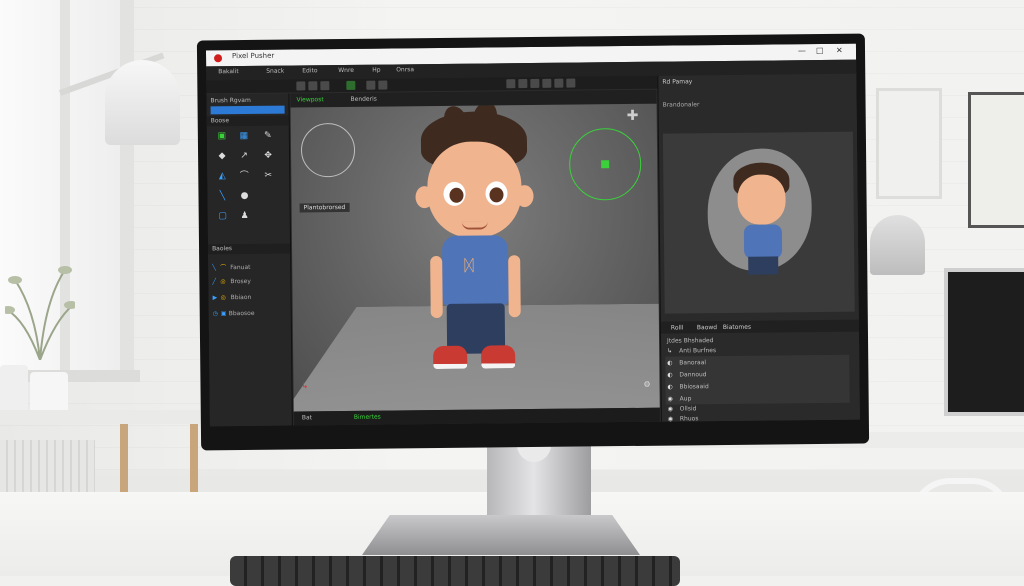 The height and width of the screenshot is (586, 1024). I want to click on settings-icon, so click(571, 83).